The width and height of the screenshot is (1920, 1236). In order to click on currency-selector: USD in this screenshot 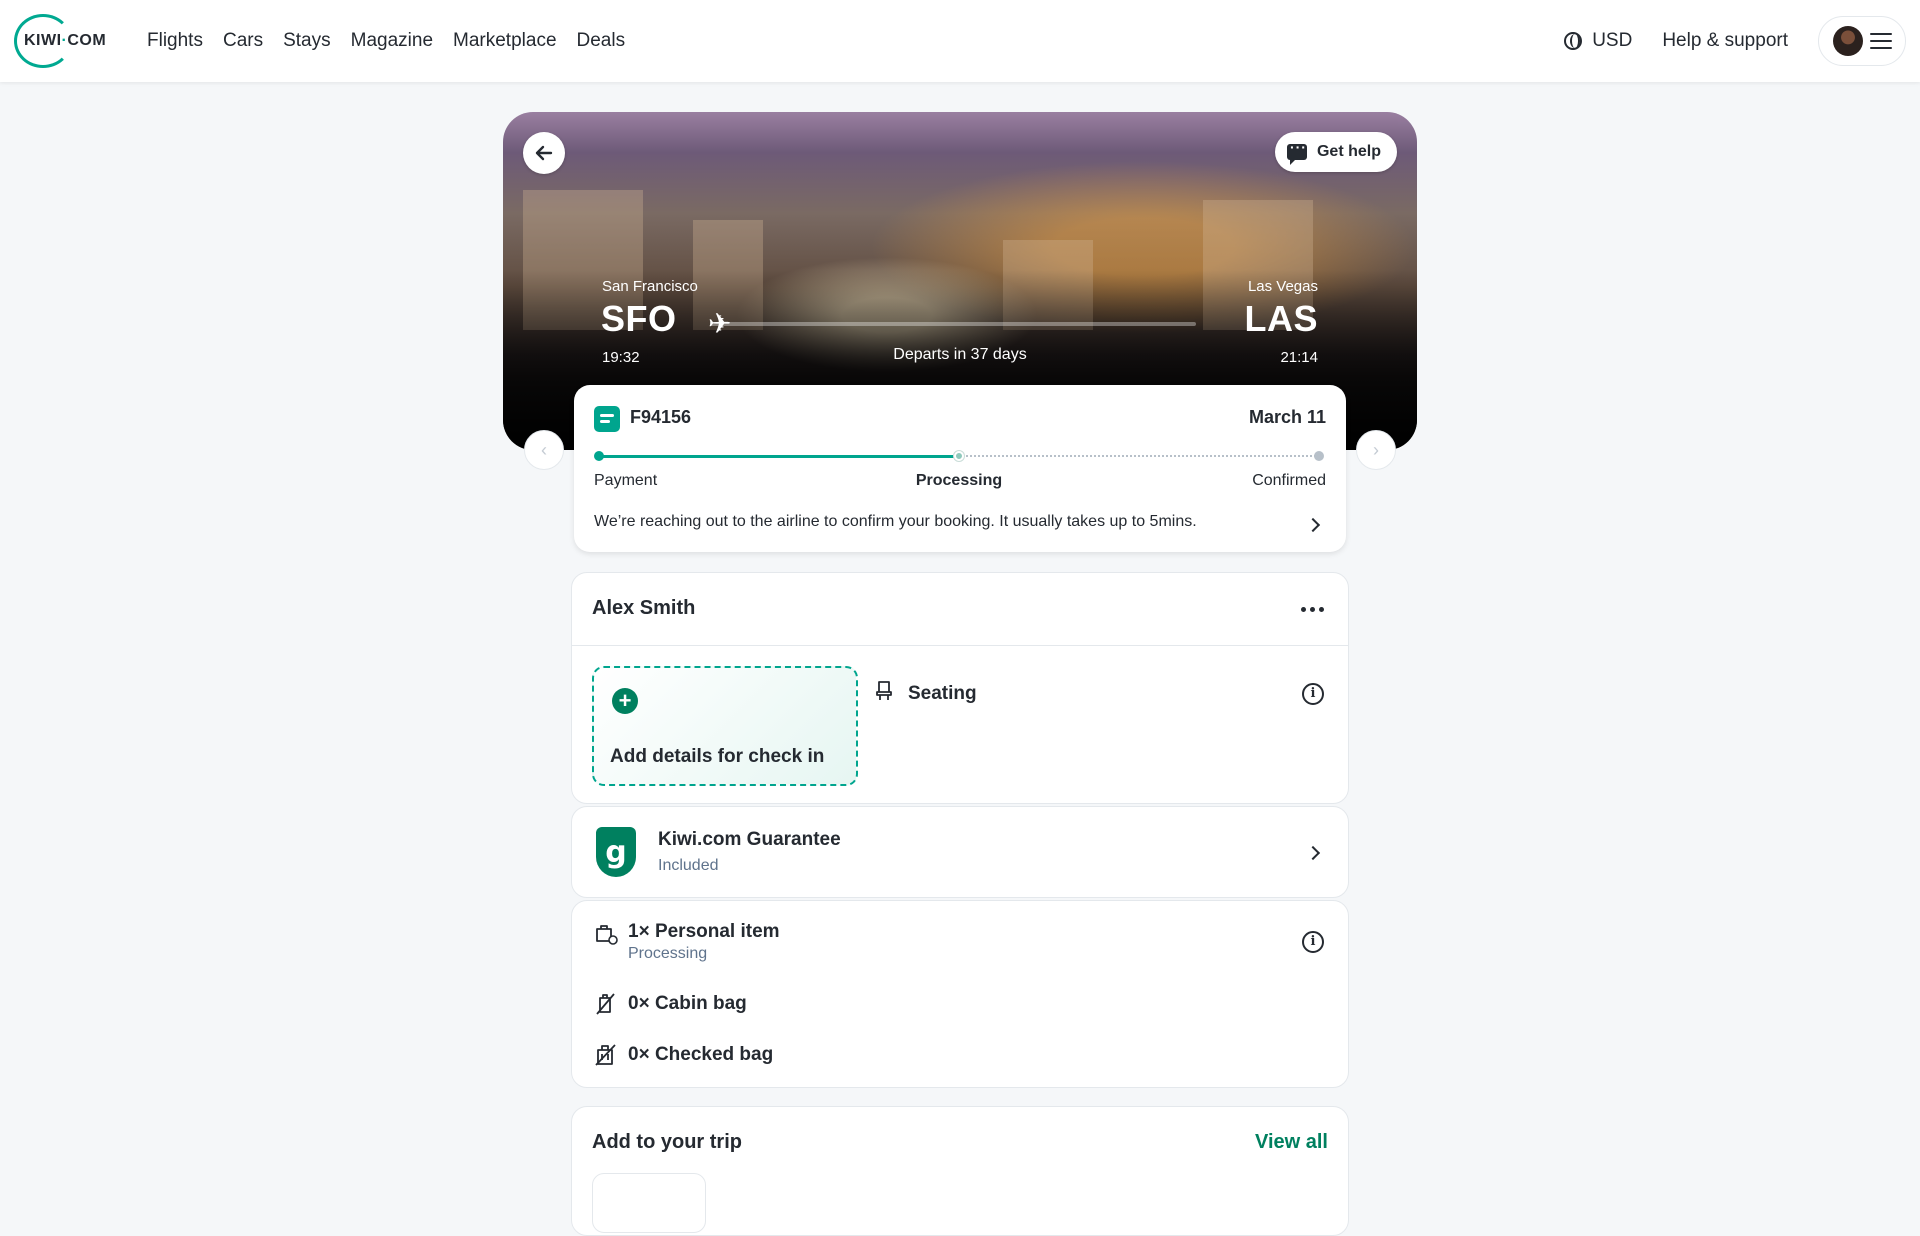, I will do `click(1598, 41)`.